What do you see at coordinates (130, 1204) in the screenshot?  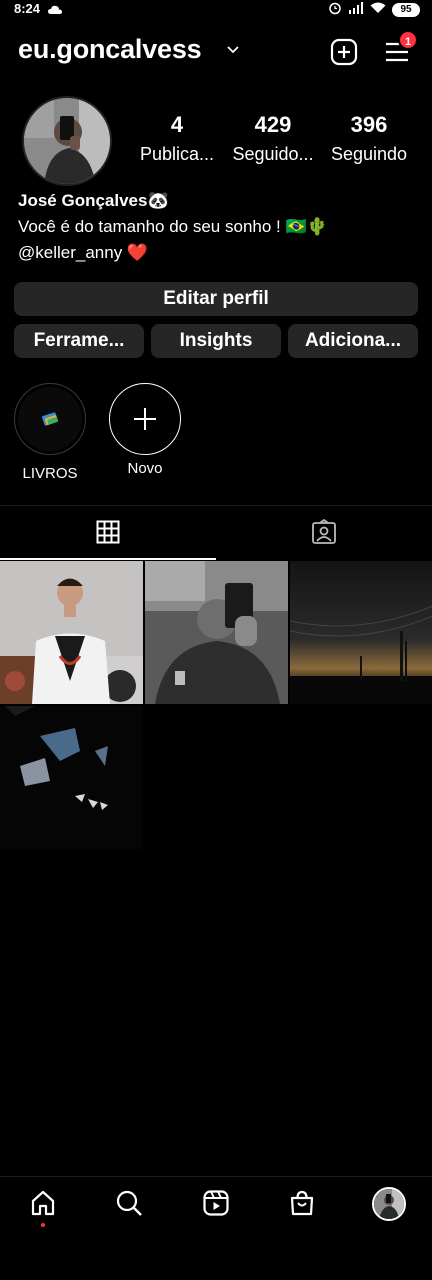 I see `search-icon` at bounding box center [130, 1204].